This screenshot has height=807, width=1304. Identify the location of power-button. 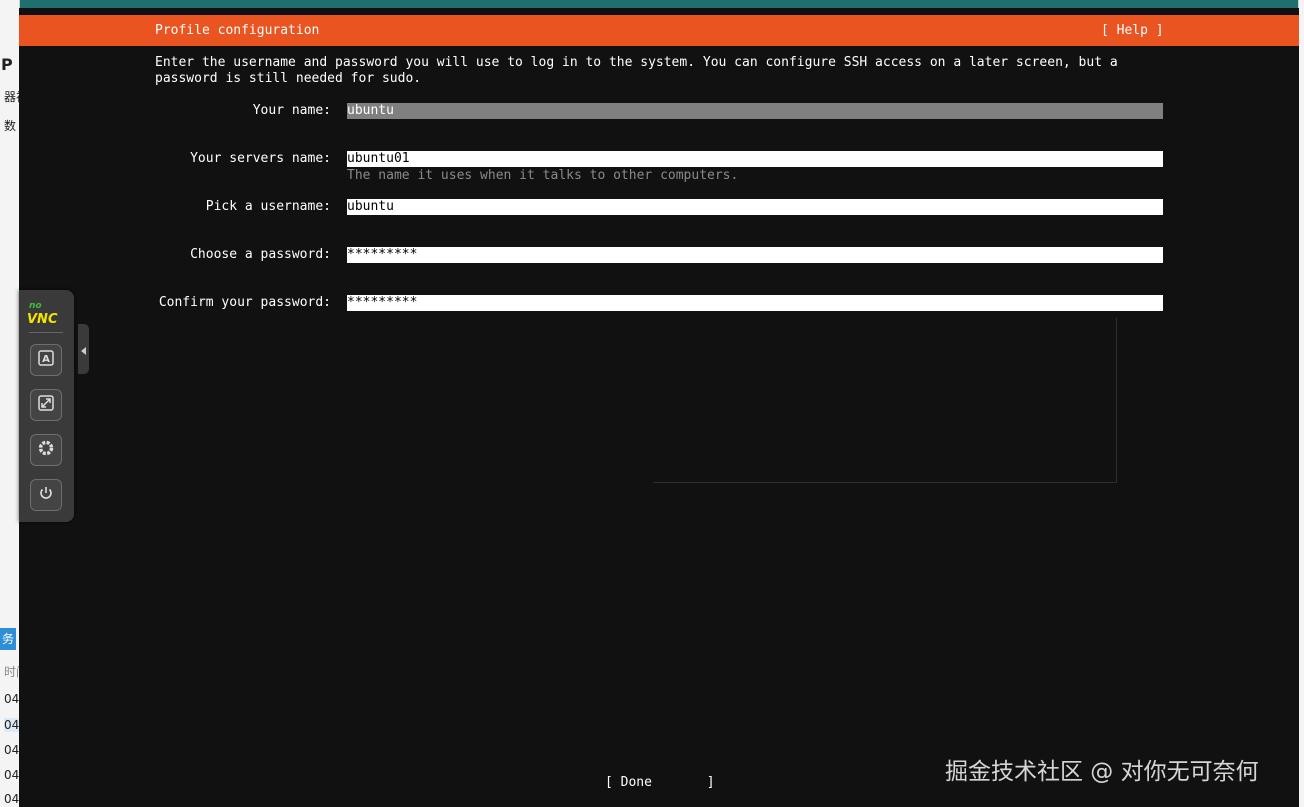
(46, 495).